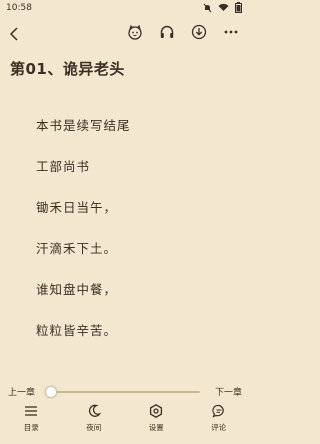  Describe the element at coordinates (21, 391) in the screenshot. I see `prev-chapter-button: 上一章` at that location.